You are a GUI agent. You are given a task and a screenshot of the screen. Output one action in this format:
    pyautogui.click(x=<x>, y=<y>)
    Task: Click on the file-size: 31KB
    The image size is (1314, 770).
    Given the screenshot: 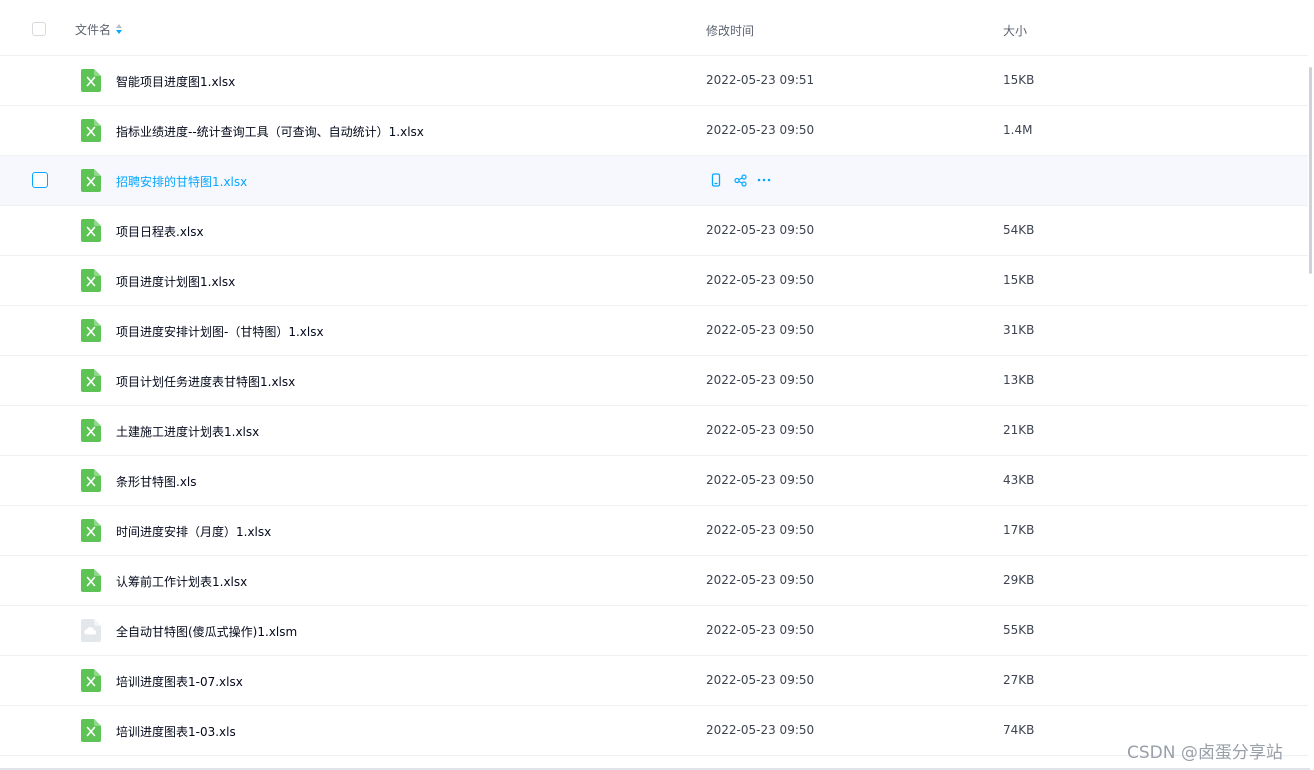 What is the action you would take?
    pyautogui.click(x=1019, y=330)
    